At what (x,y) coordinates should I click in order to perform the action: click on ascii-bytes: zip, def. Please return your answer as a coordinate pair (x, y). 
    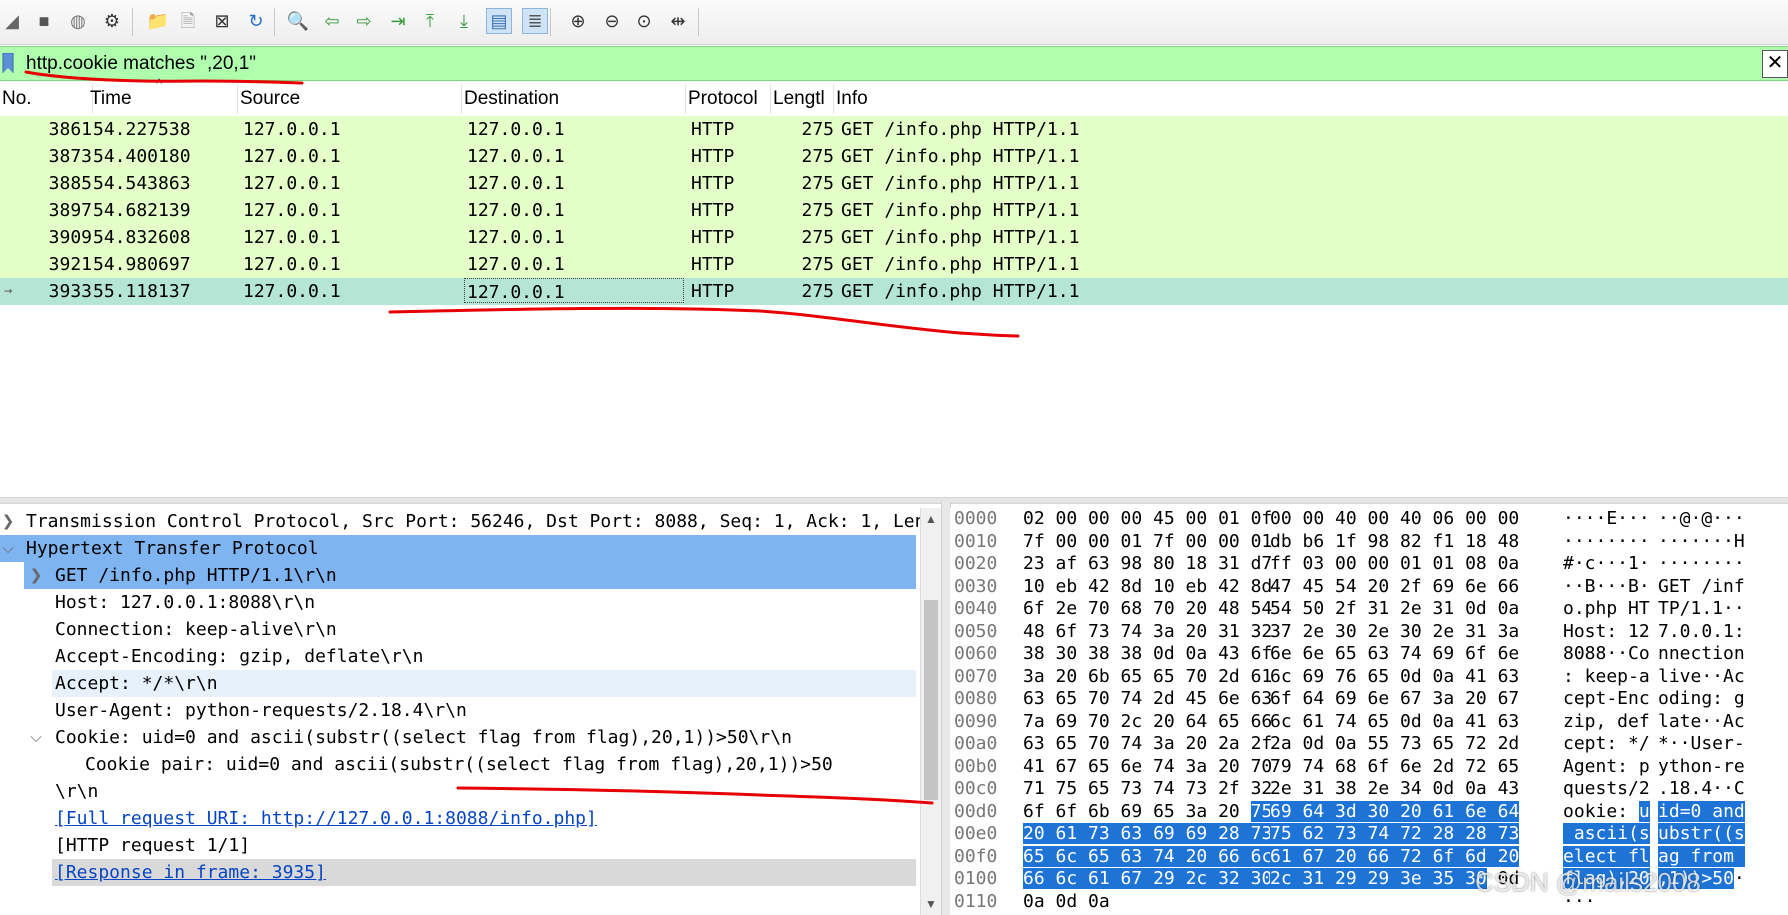
    Looking at the image, I should click on (1606, 722).